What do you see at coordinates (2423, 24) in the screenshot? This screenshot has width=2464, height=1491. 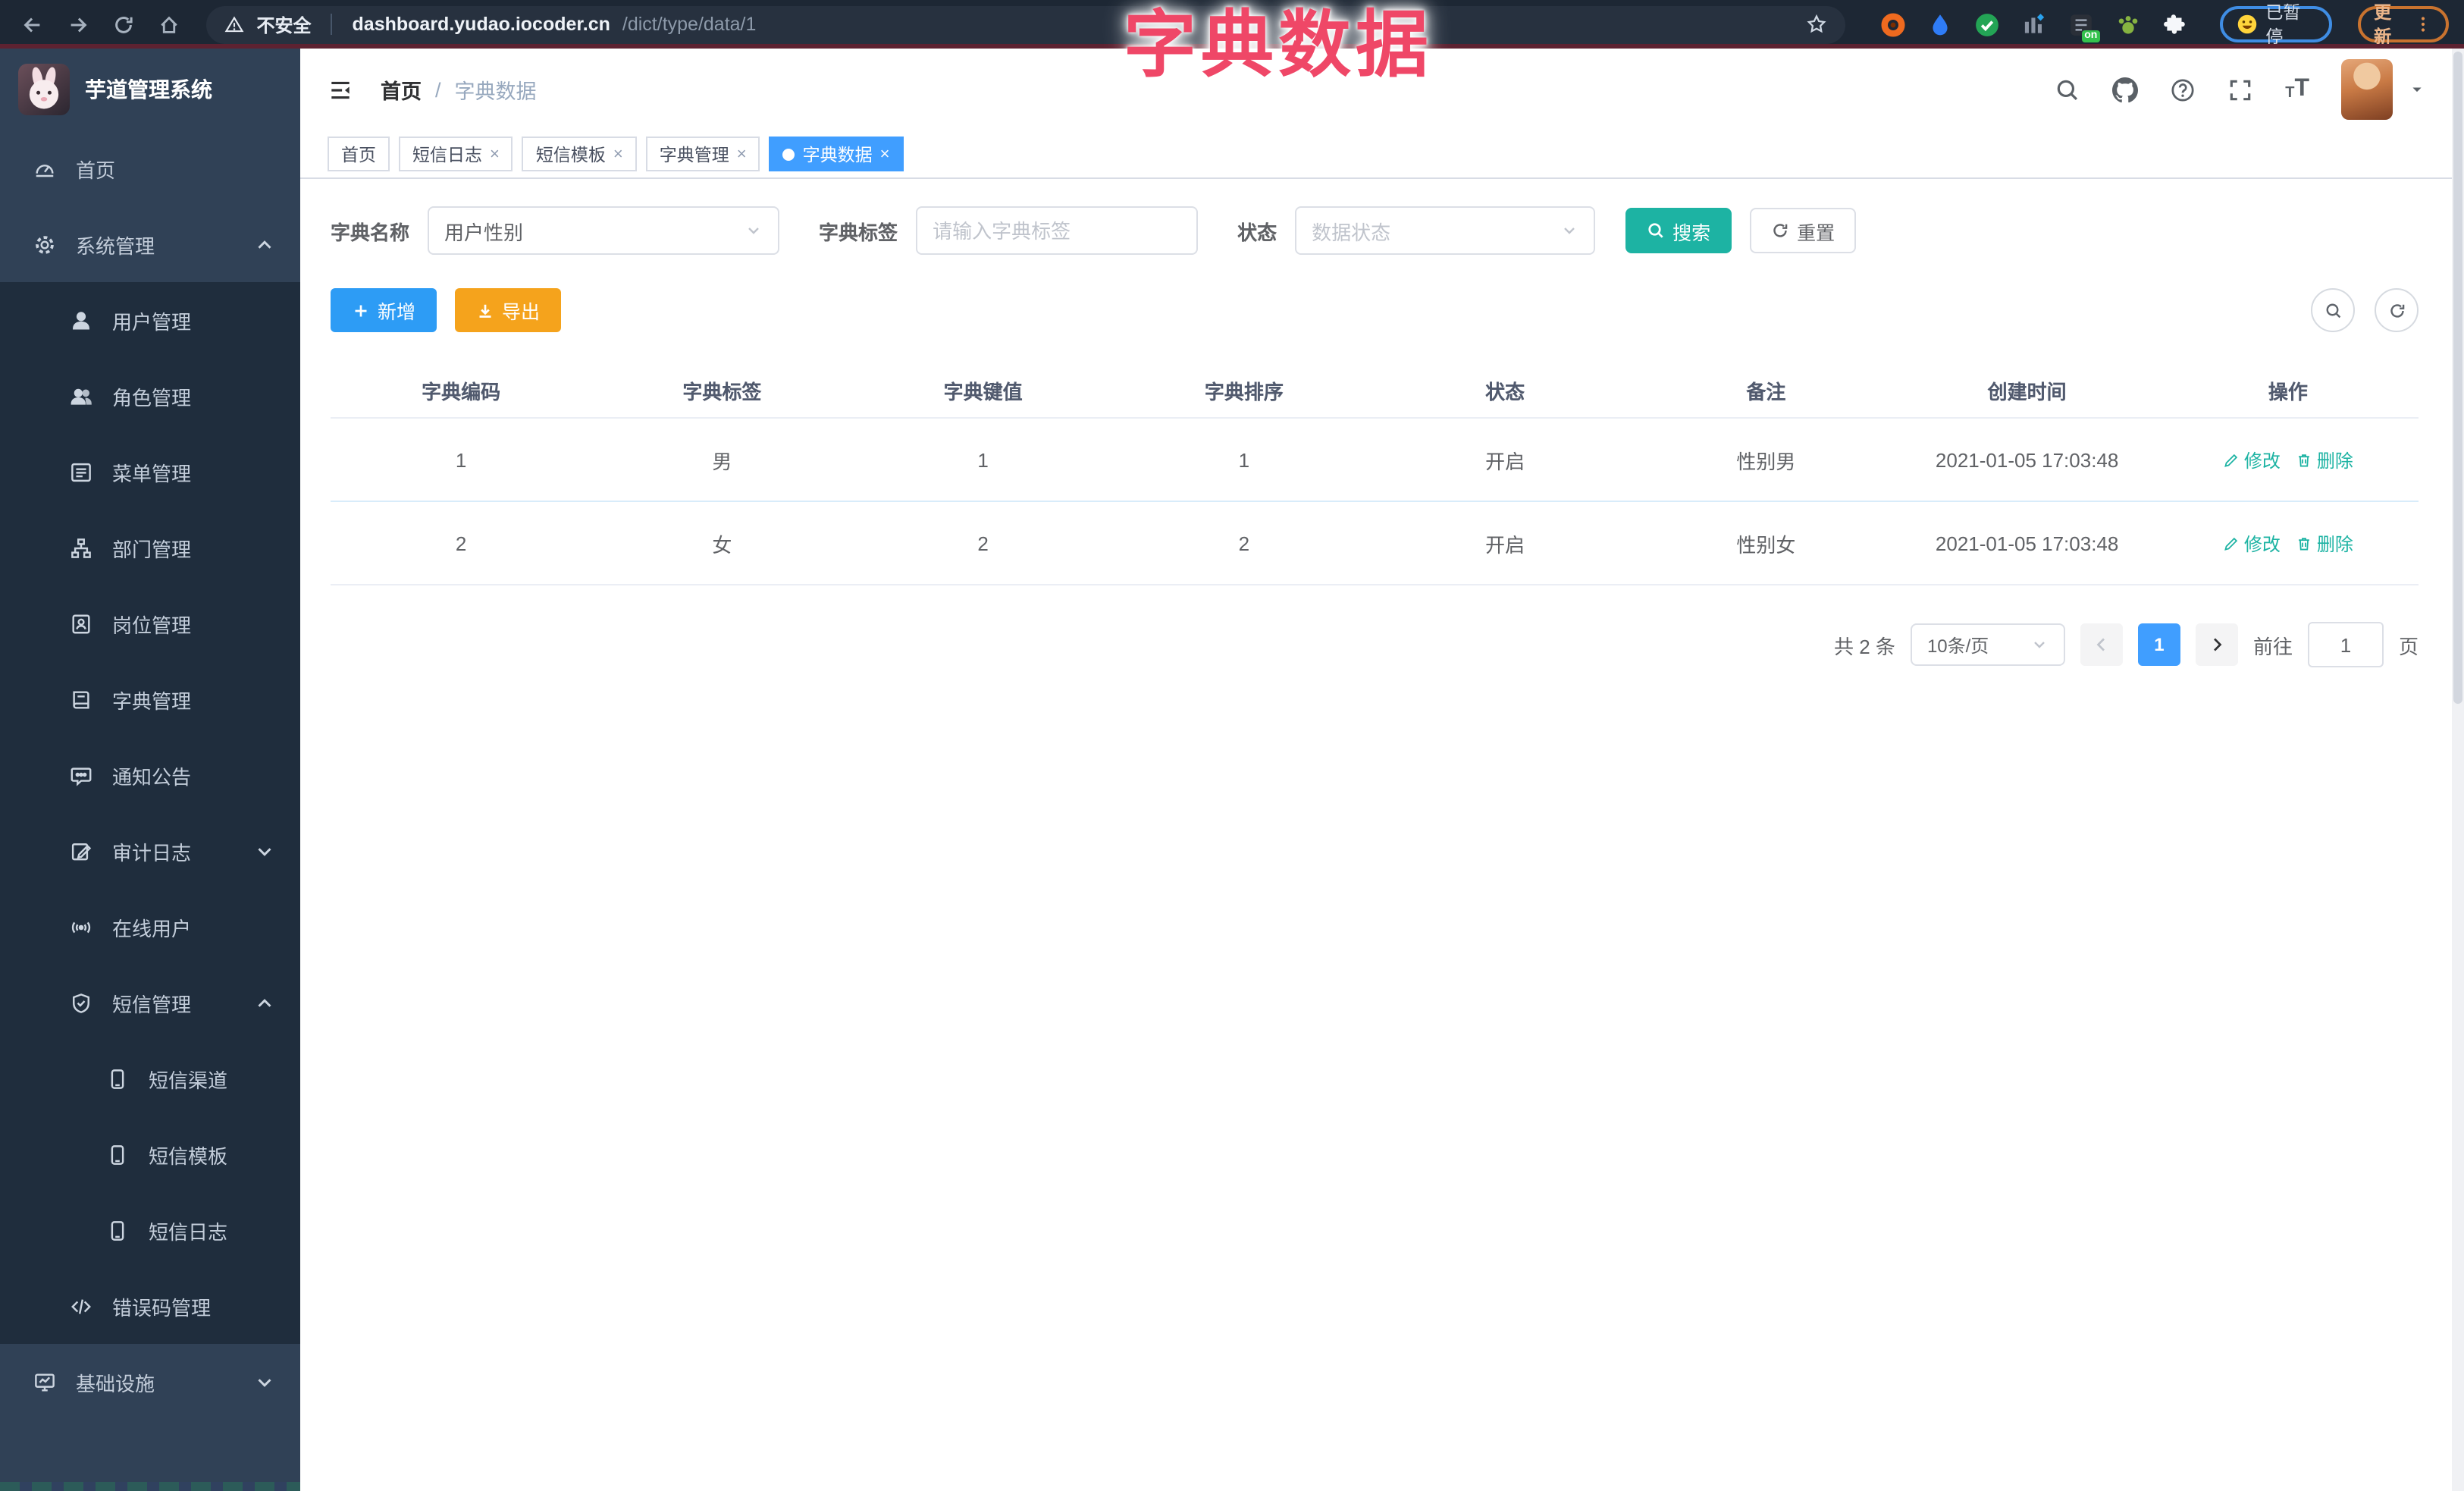 I see `browser-menu-dots-icon` at bounding box center [2423, 24].